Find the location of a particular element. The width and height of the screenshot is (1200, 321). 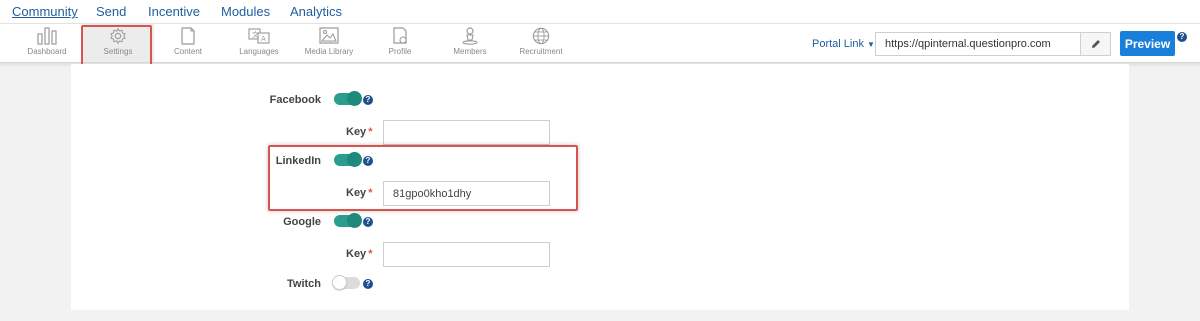

tab-community: Community is located at coordinates (45, 11).